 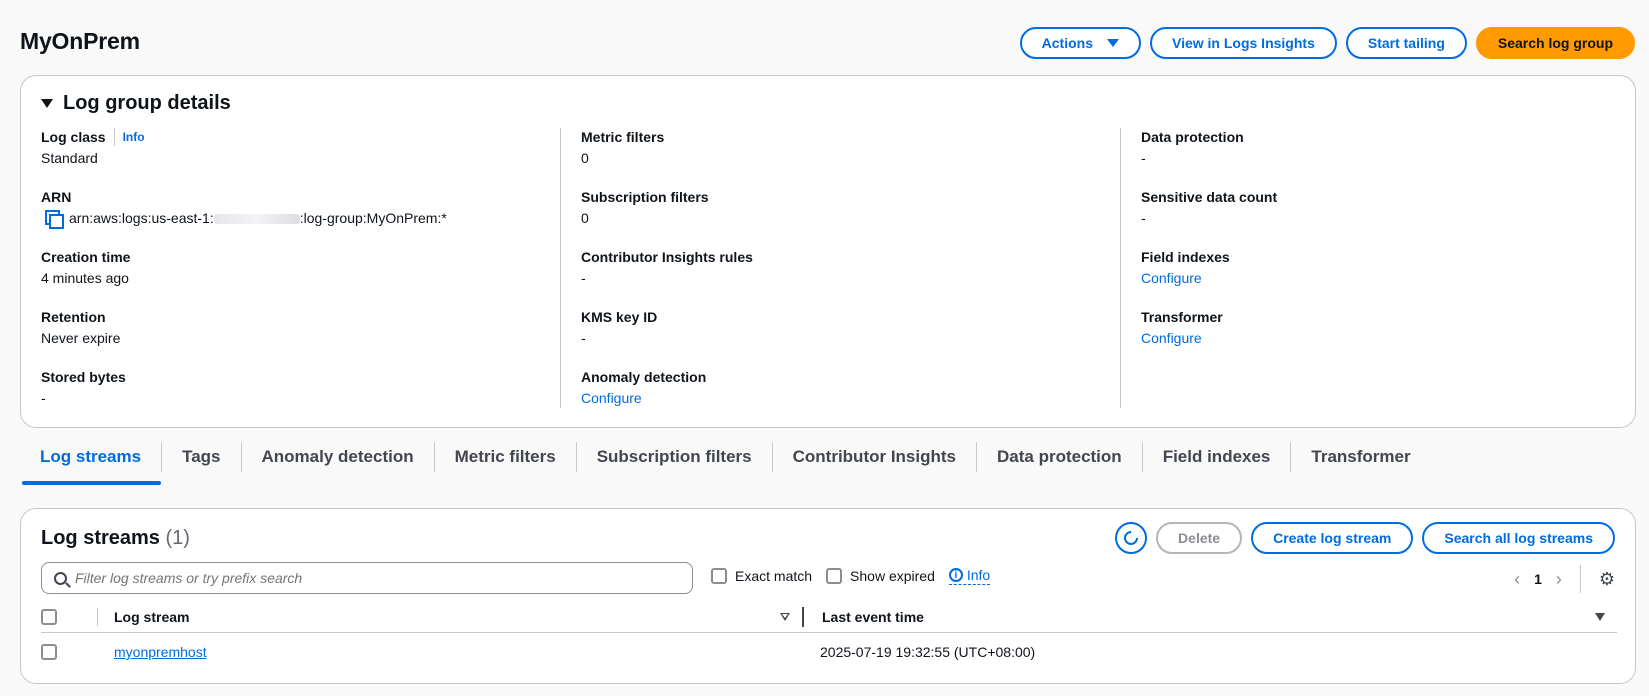 What do you see at coordinates (256, 219) in the screenshot?
I see `redacted-account-id` at bounding box center [256, 219].